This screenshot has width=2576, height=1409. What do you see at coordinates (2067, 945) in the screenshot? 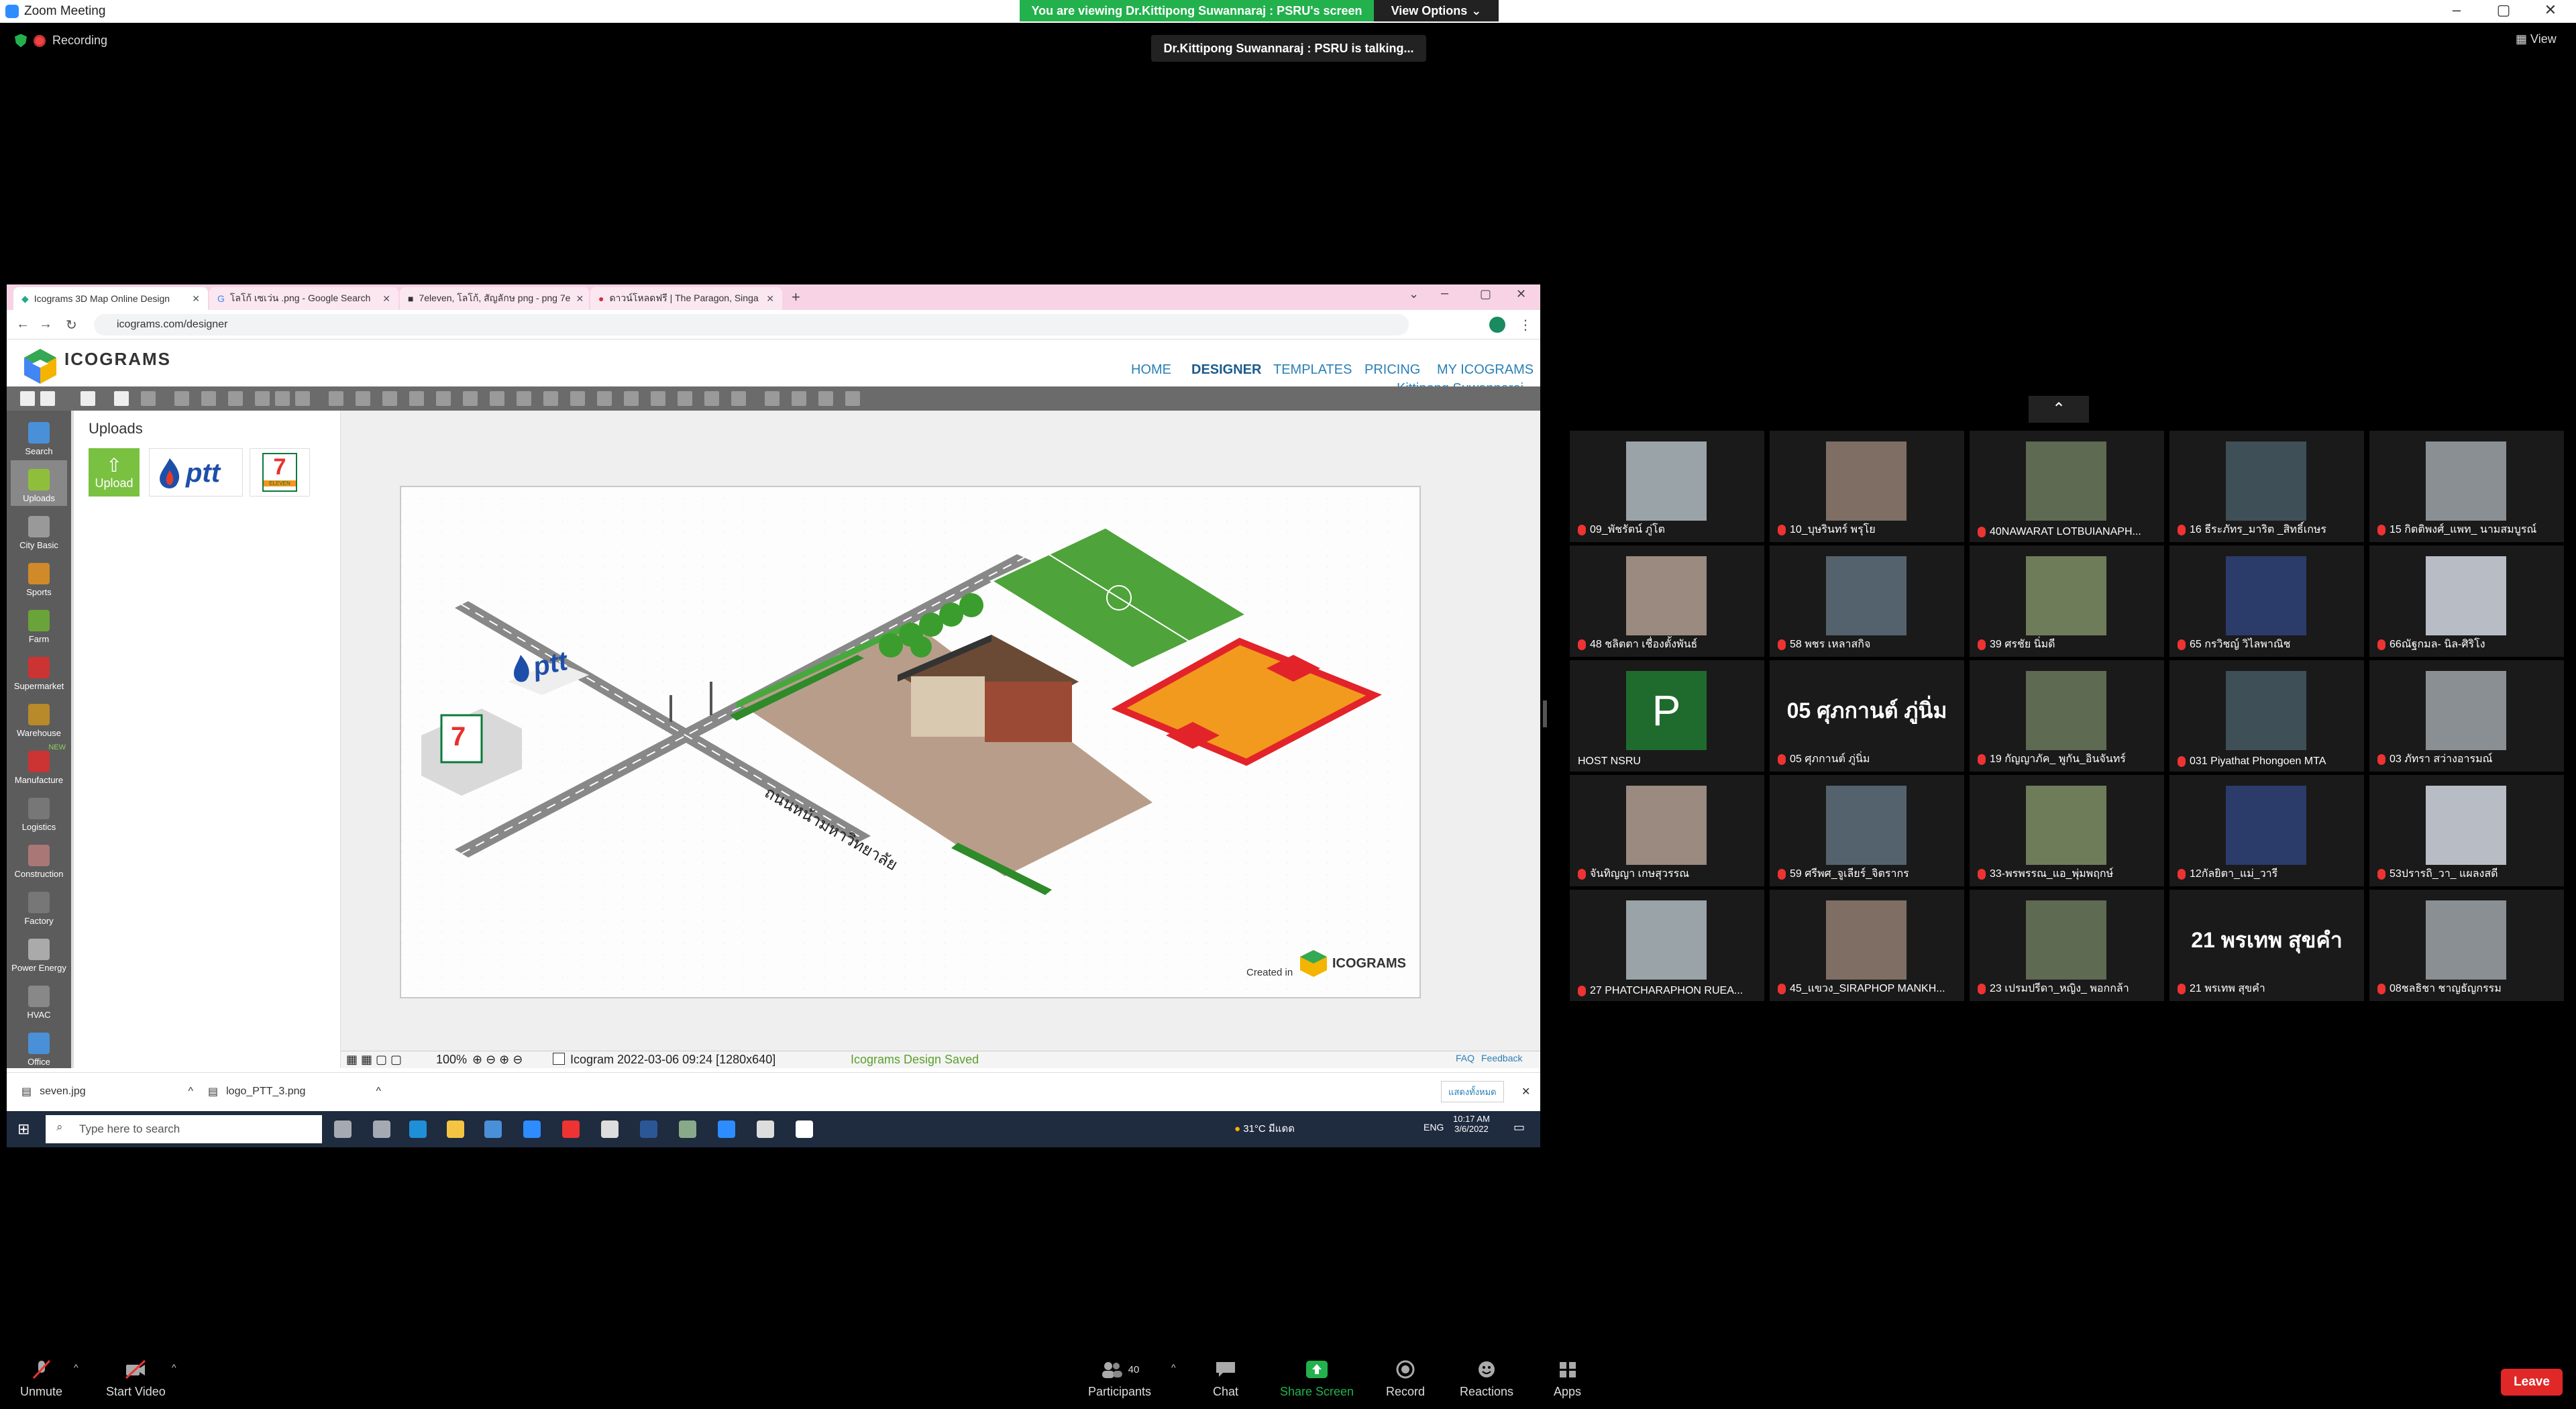
I see `participant-tile: 23 เปรมปรีดา_หญิง_ พอกกล้า` at bounding box center [2067, 945].